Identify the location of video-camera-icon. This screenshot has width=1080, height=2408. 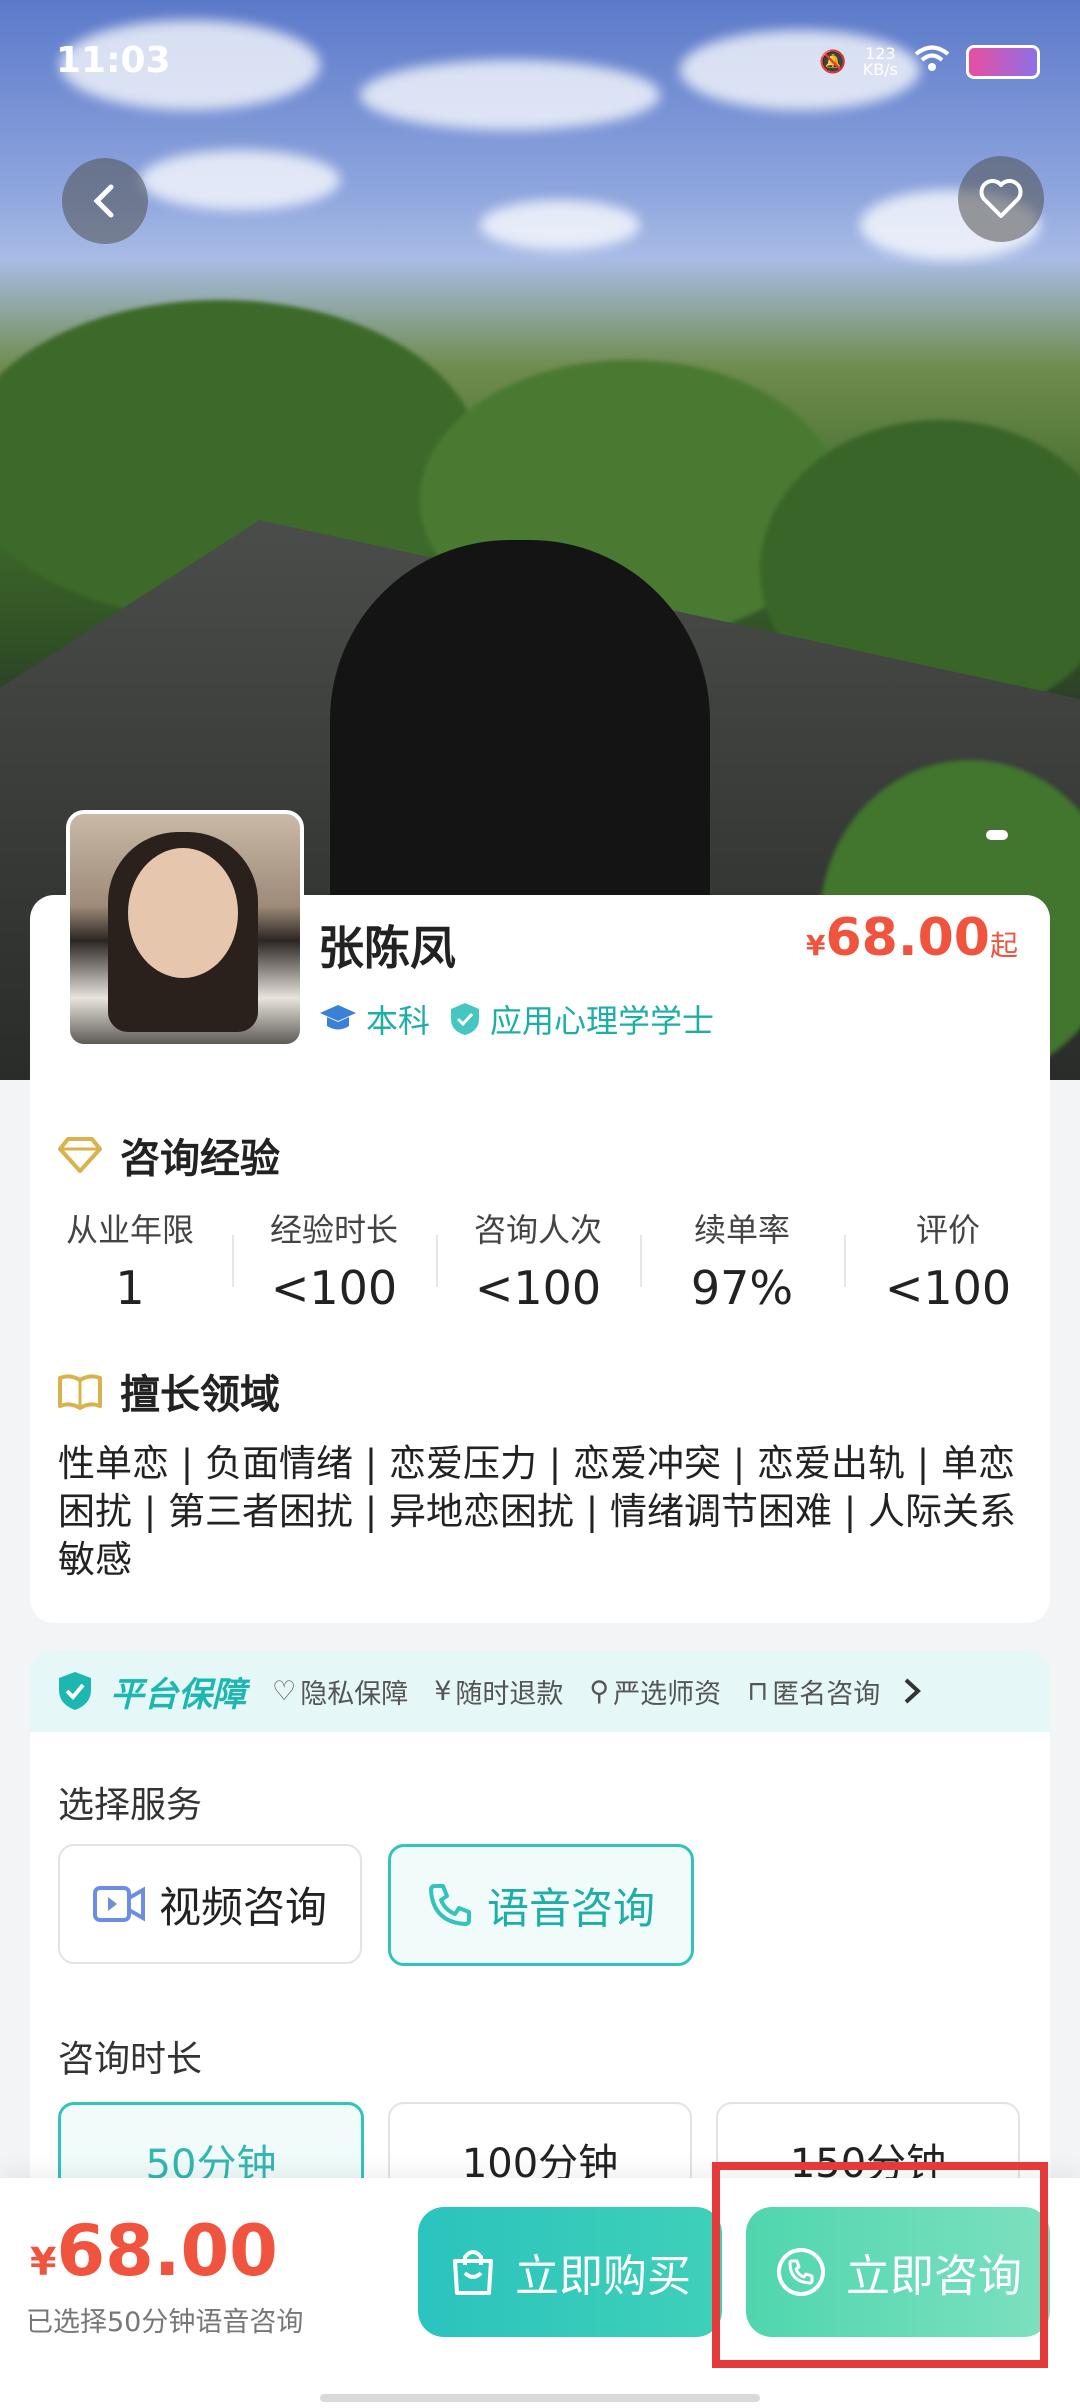
(118, 1904).